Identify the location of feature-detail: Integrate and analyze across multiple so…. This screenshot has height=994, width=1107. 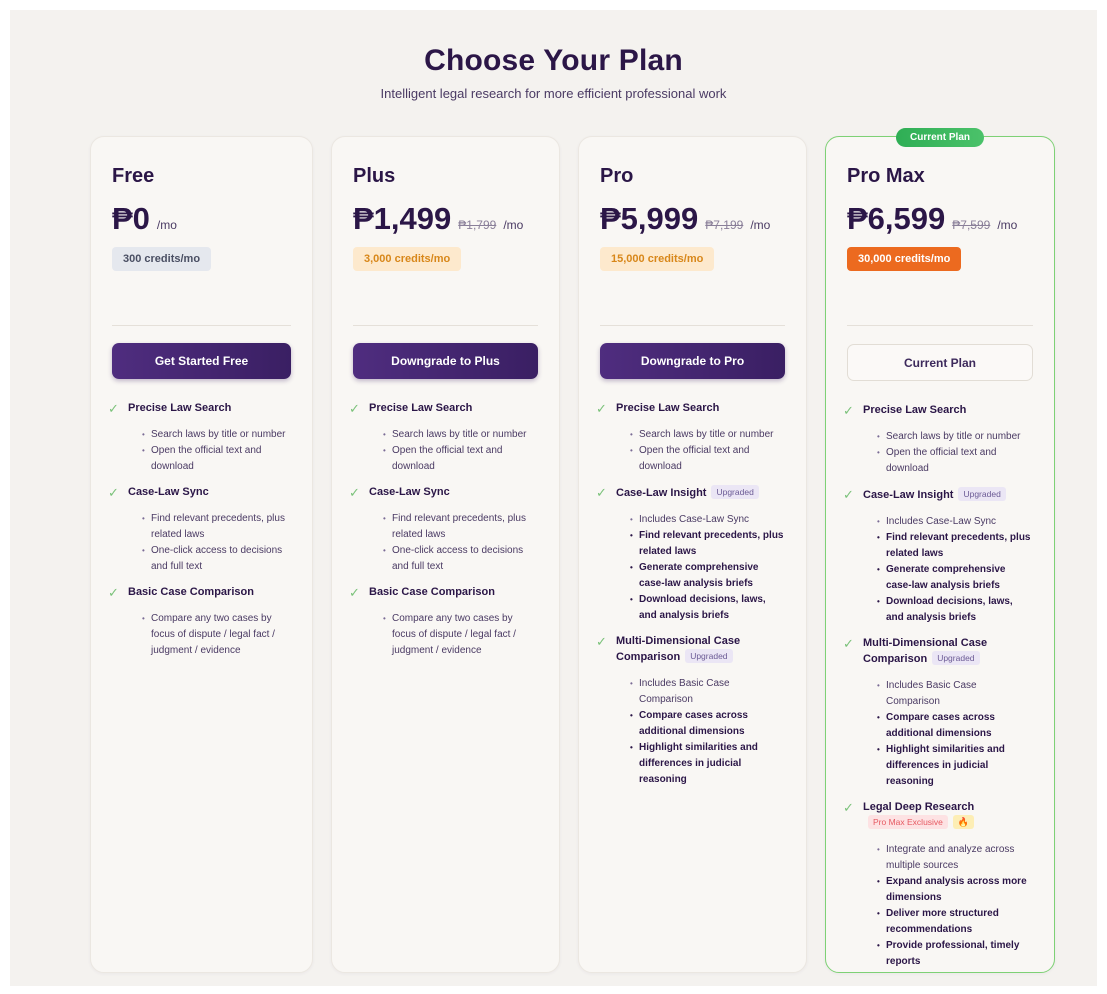
(955, 858).